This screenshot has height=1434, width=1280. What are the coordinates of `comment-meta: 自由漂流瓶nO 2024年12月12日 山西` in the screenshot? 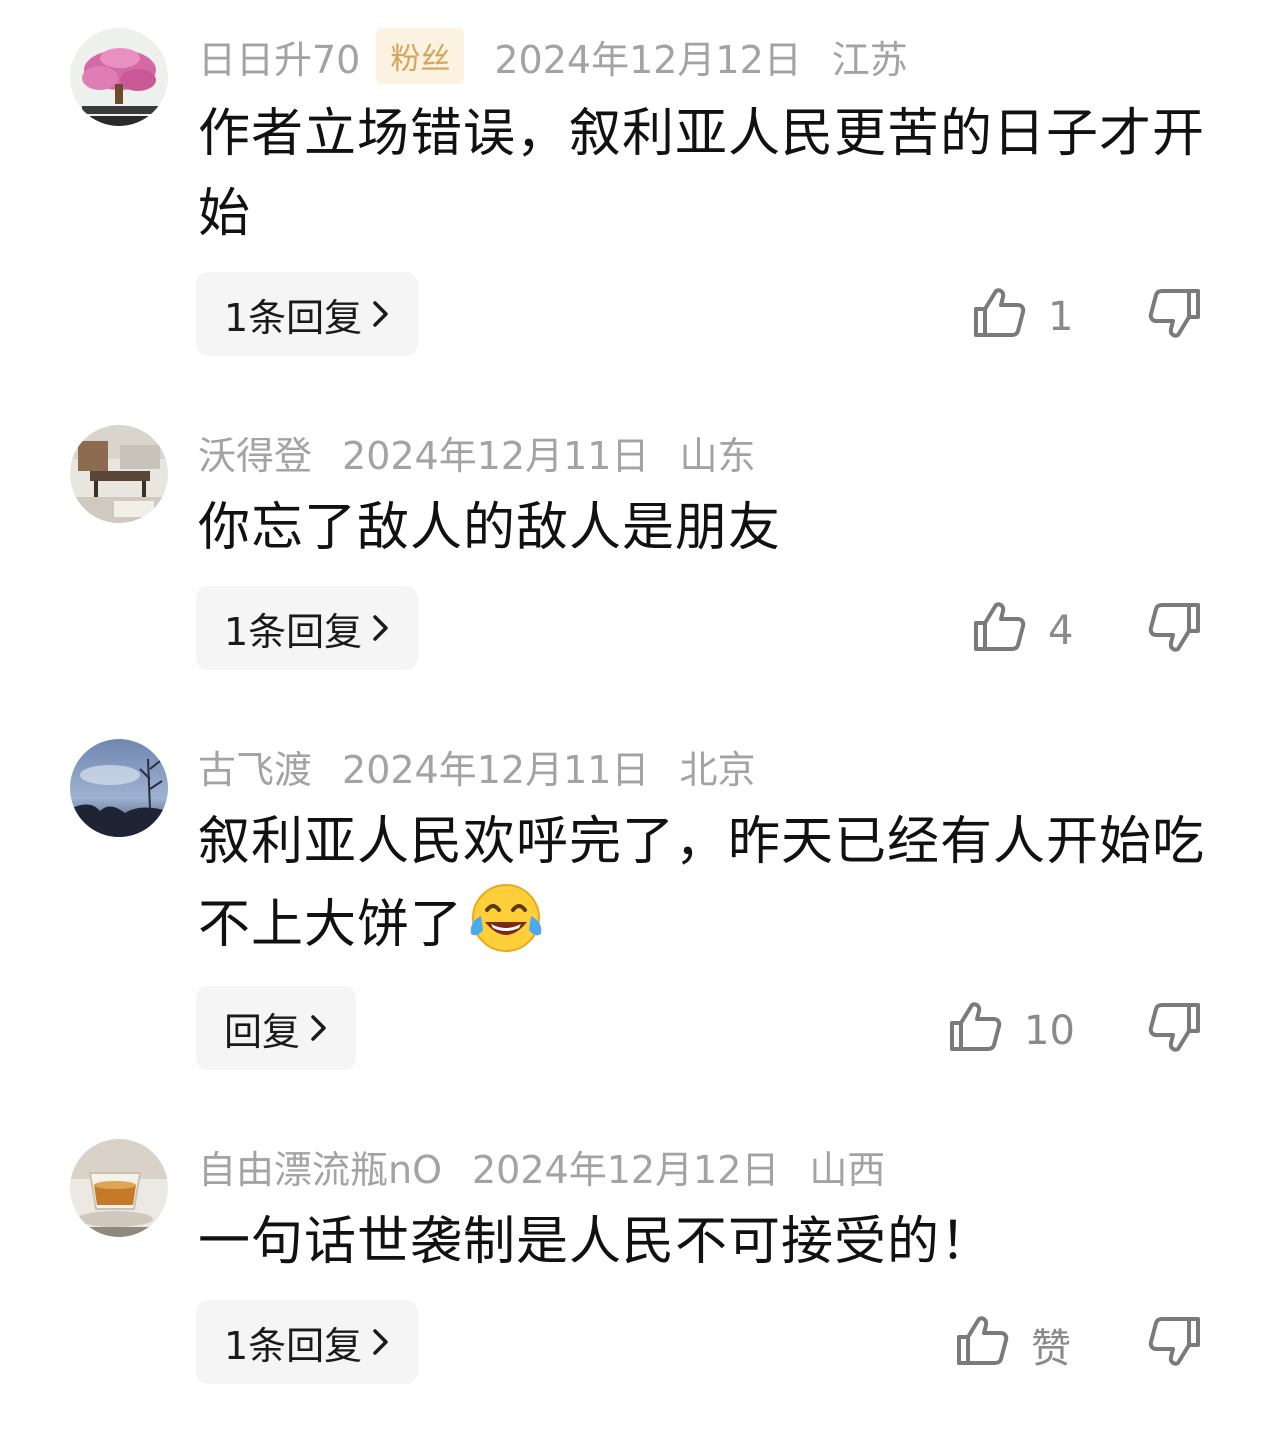 It's located at (556, 1166).